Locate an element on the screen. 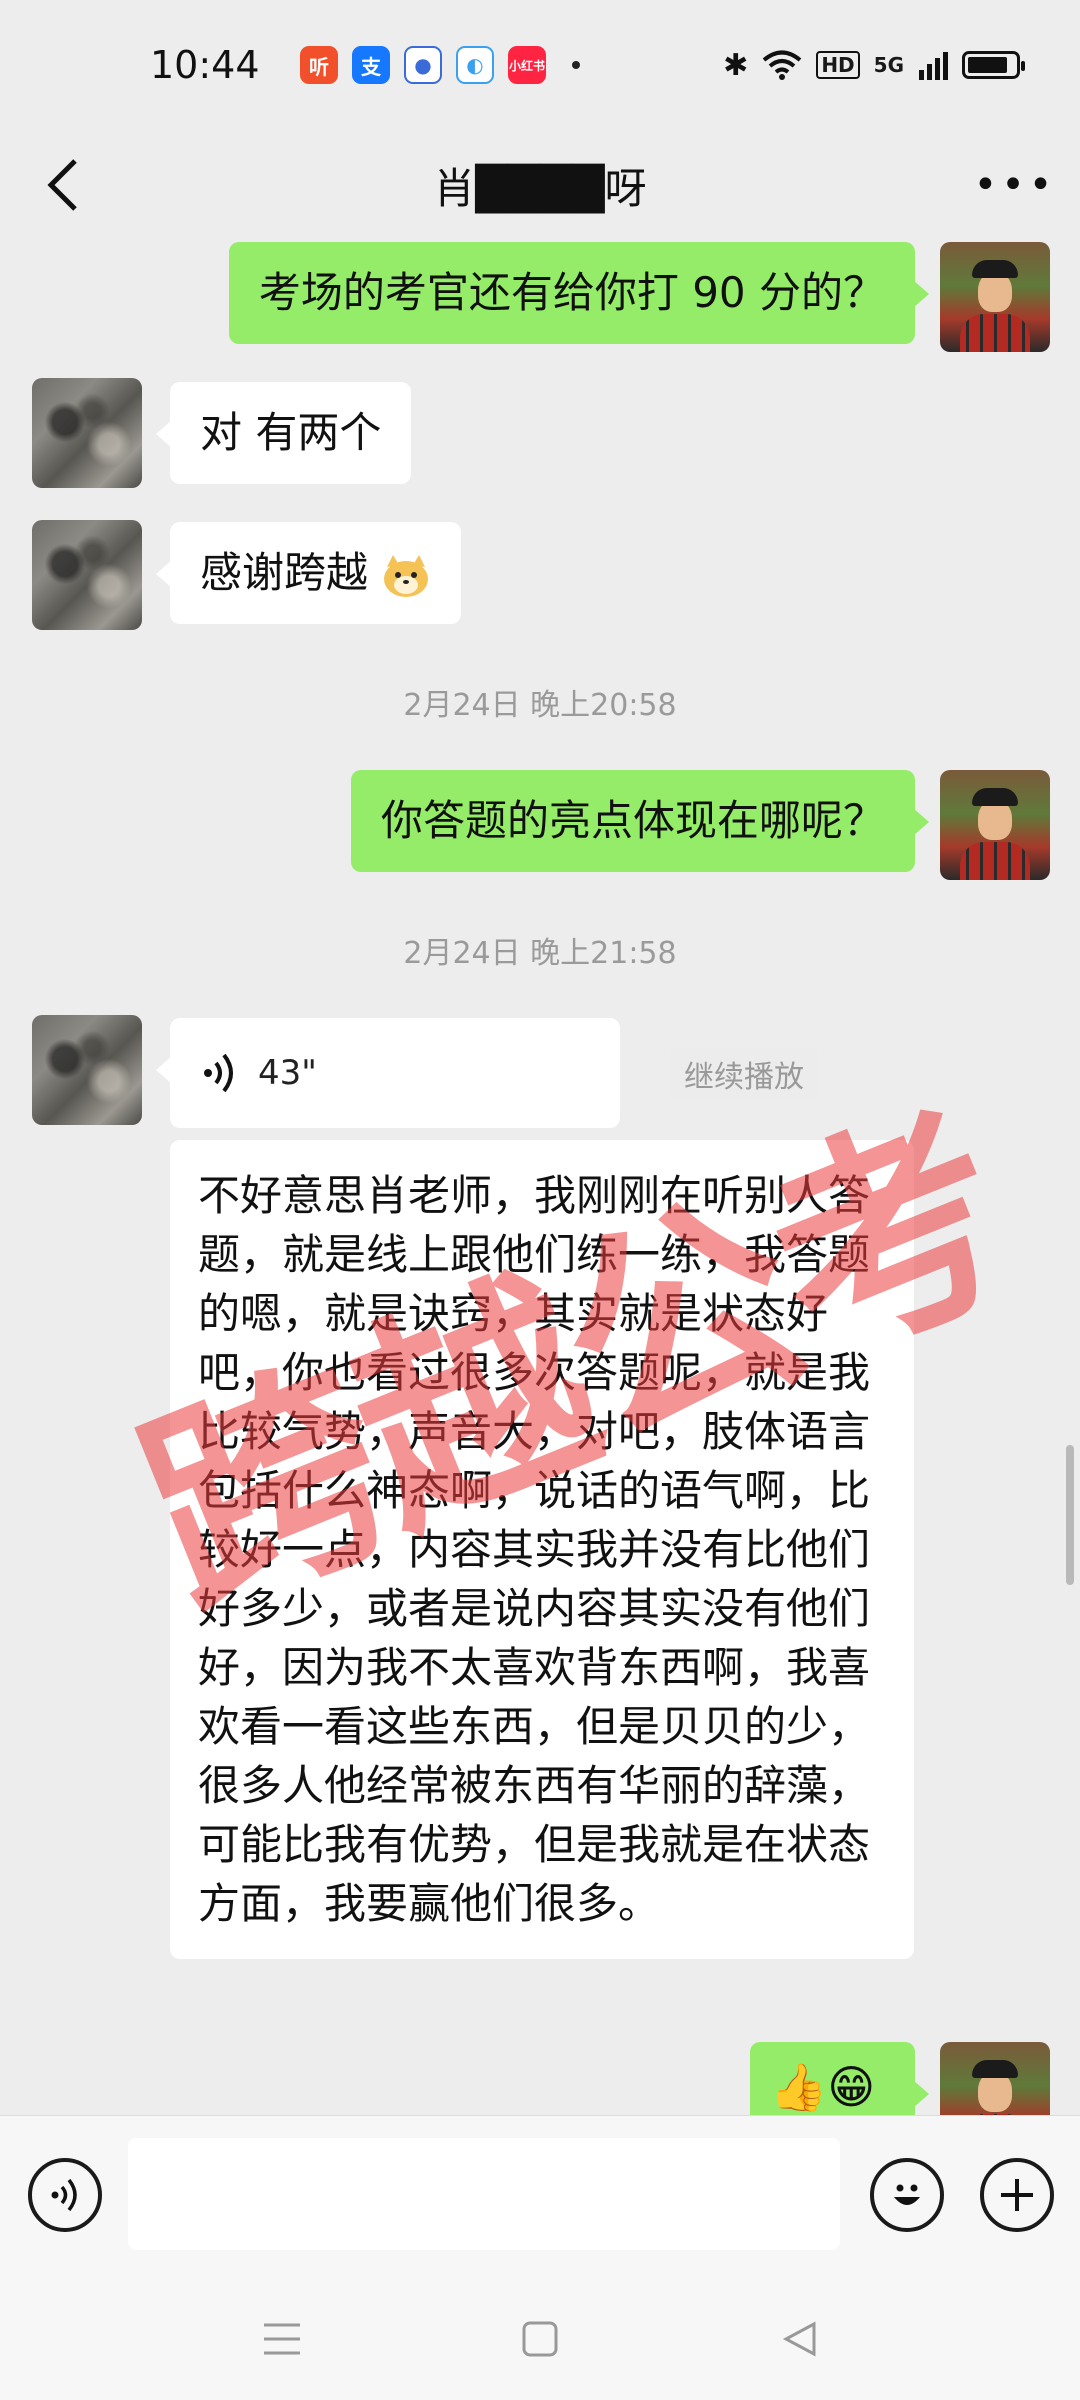 The image size is (1080, 2400). more-functions-button is located at coordinates (1017, 2195).